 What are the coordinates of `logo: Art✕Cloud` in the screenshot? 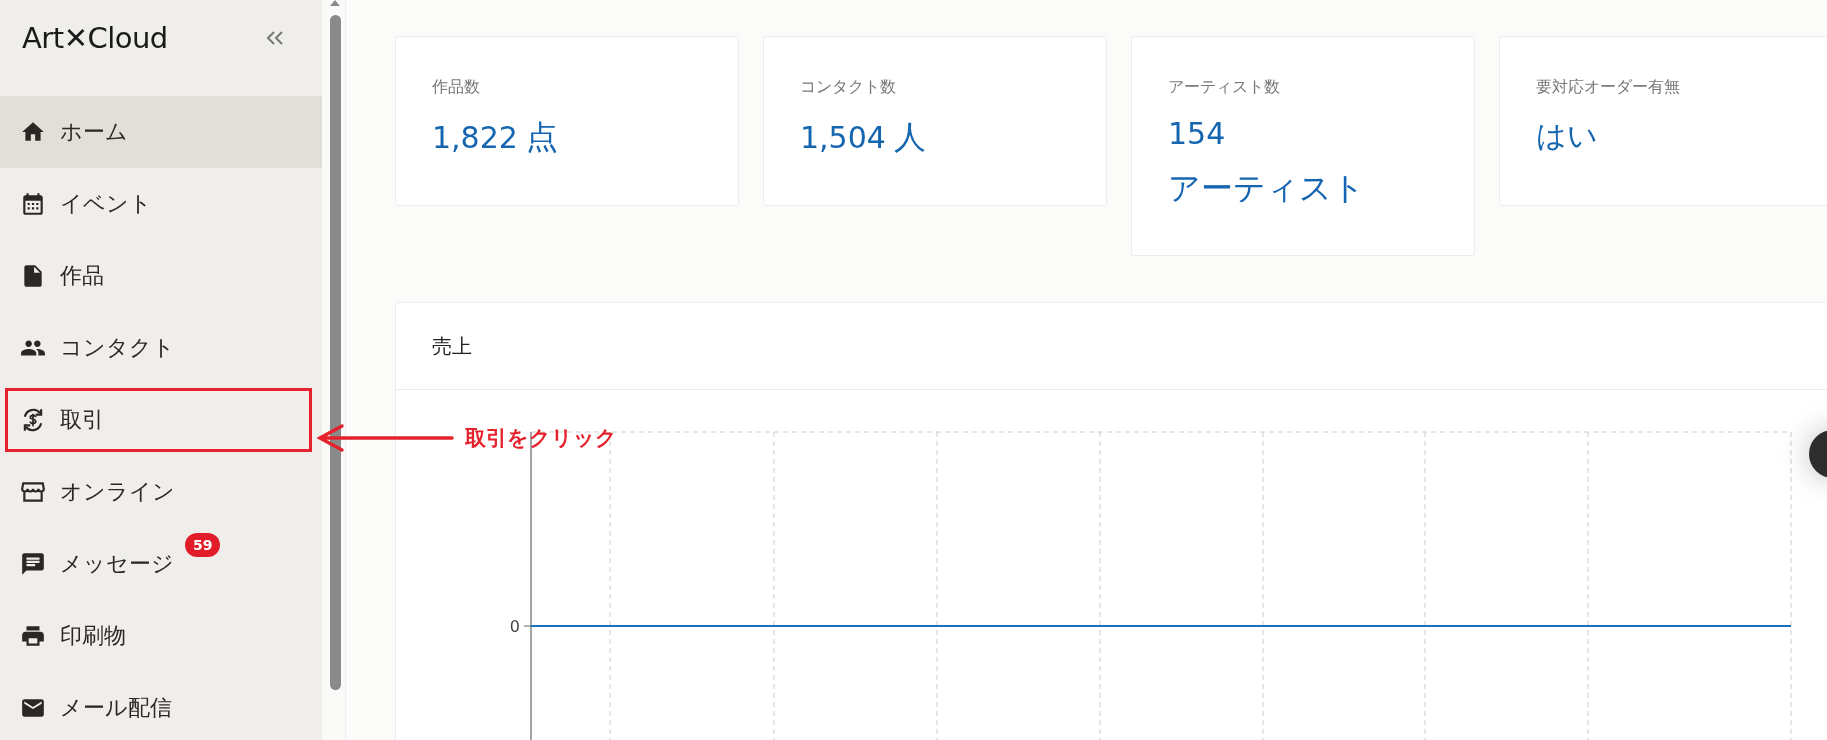 It's located at (95, 38).